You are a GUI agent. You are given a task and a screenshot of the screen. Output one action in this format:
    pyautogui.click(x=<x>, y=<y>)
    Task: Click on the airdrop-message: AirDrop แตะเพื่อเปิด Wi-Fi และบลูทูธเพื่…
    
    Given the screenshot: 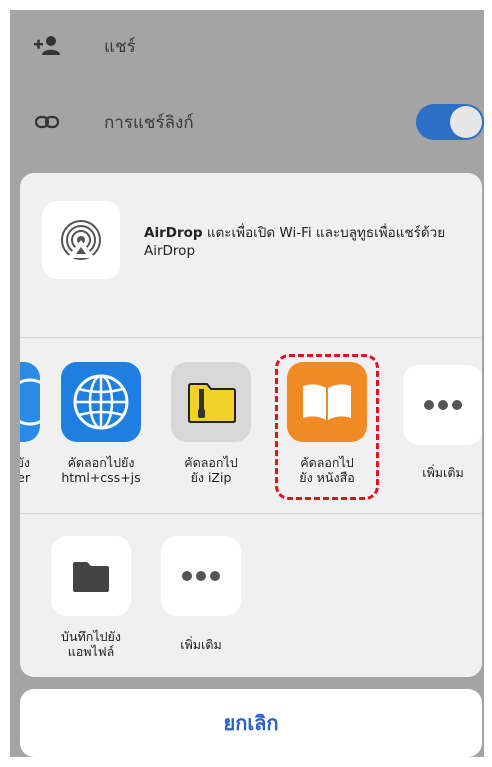 What is the action you would take?
    pyautogui.click(x=304, y=242)
    